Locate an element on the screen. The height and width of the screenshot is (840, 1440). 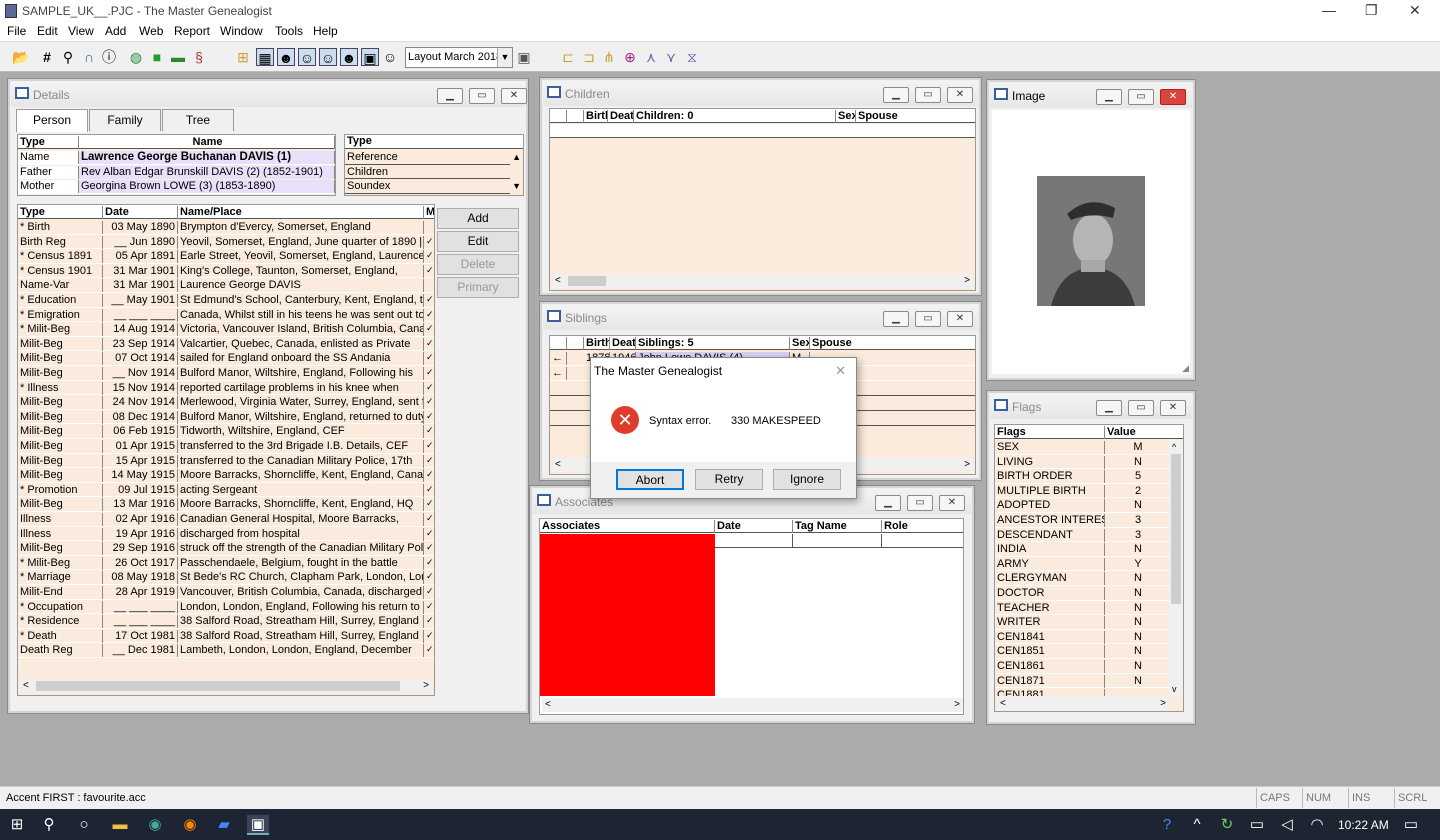
layout-icon-6: ▣ is located at coordinates (370, 57).